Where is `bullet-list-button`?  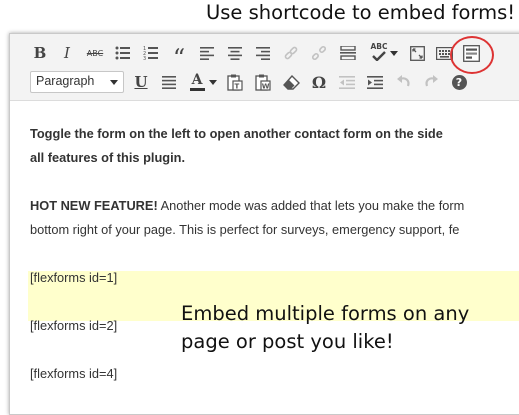 bullet-list-button is located at coordinates (123, 53).